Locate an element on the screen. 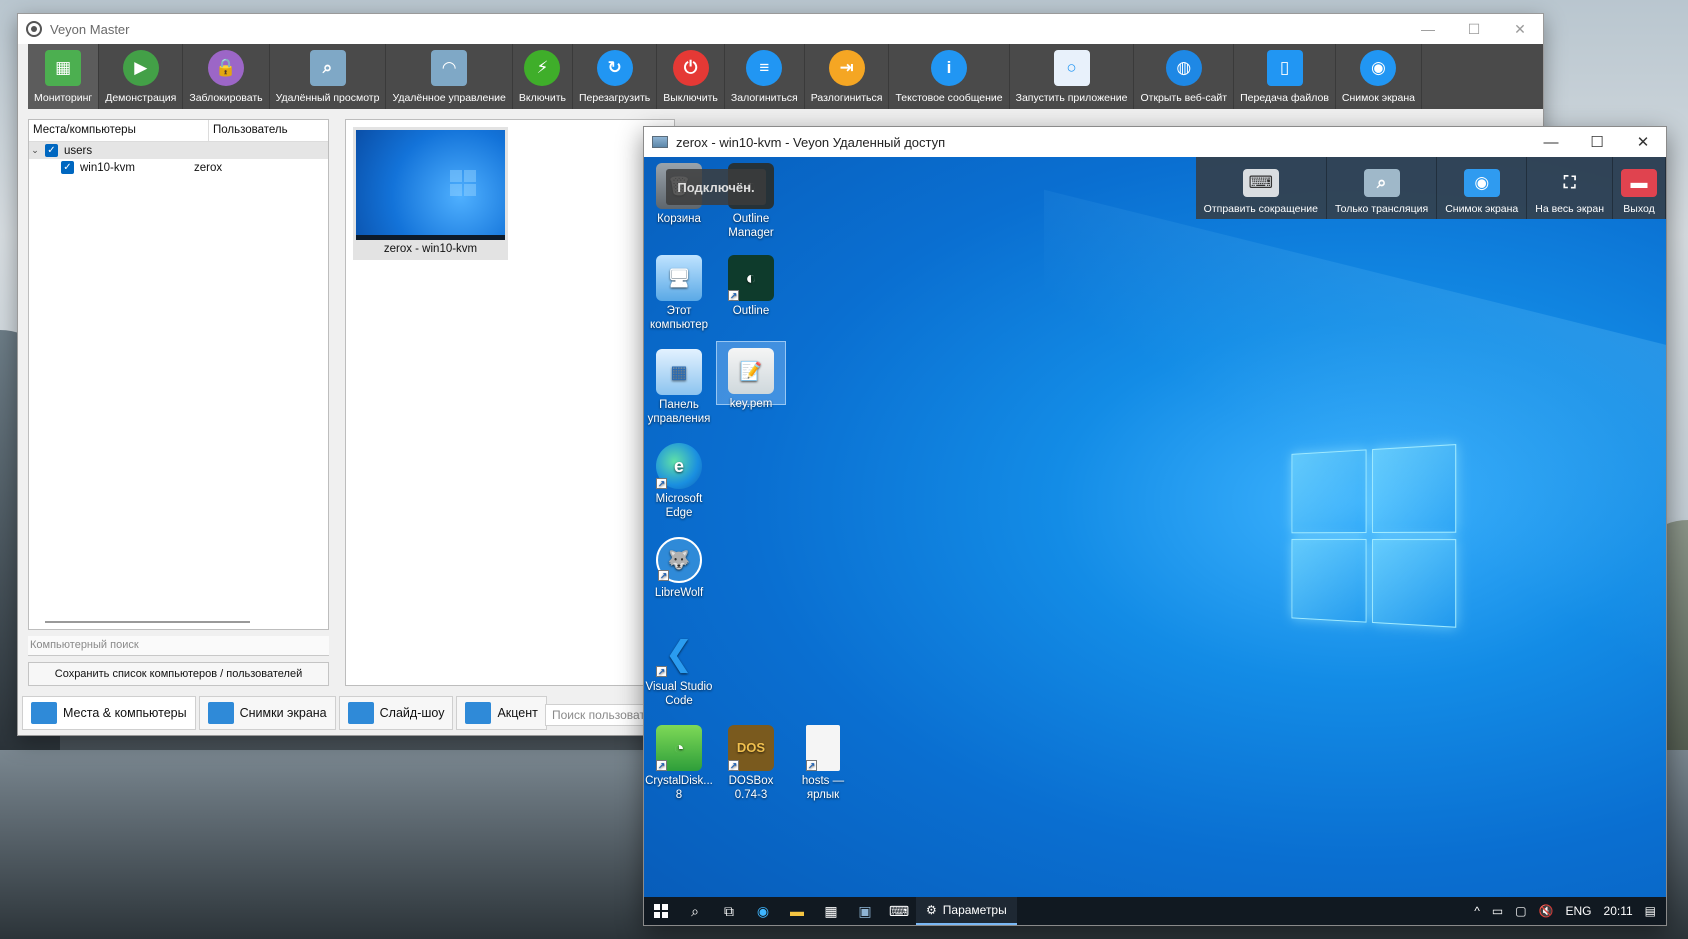  tree-item-computer: ✓ win10-kvm zerox is located at coordinates (178, 167).